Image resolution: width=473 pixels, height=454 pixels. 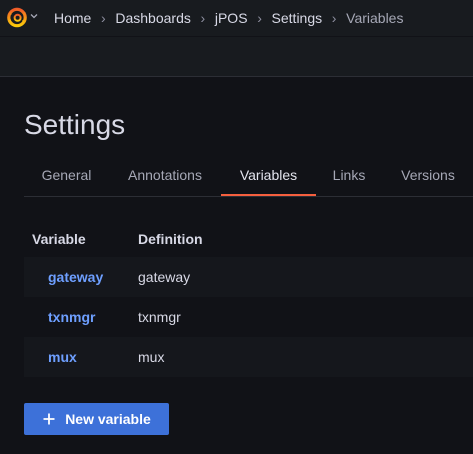 I want to click on tab-annotations: Annotations, so click(x=165, y=175).